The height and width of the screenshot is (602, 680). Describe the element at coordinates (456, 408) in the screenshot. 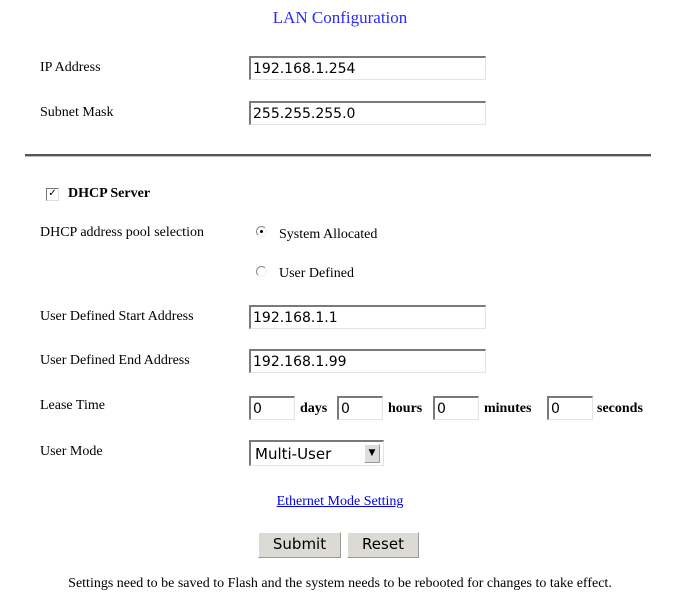

I see `lease-minutes-input: 0` at that location.